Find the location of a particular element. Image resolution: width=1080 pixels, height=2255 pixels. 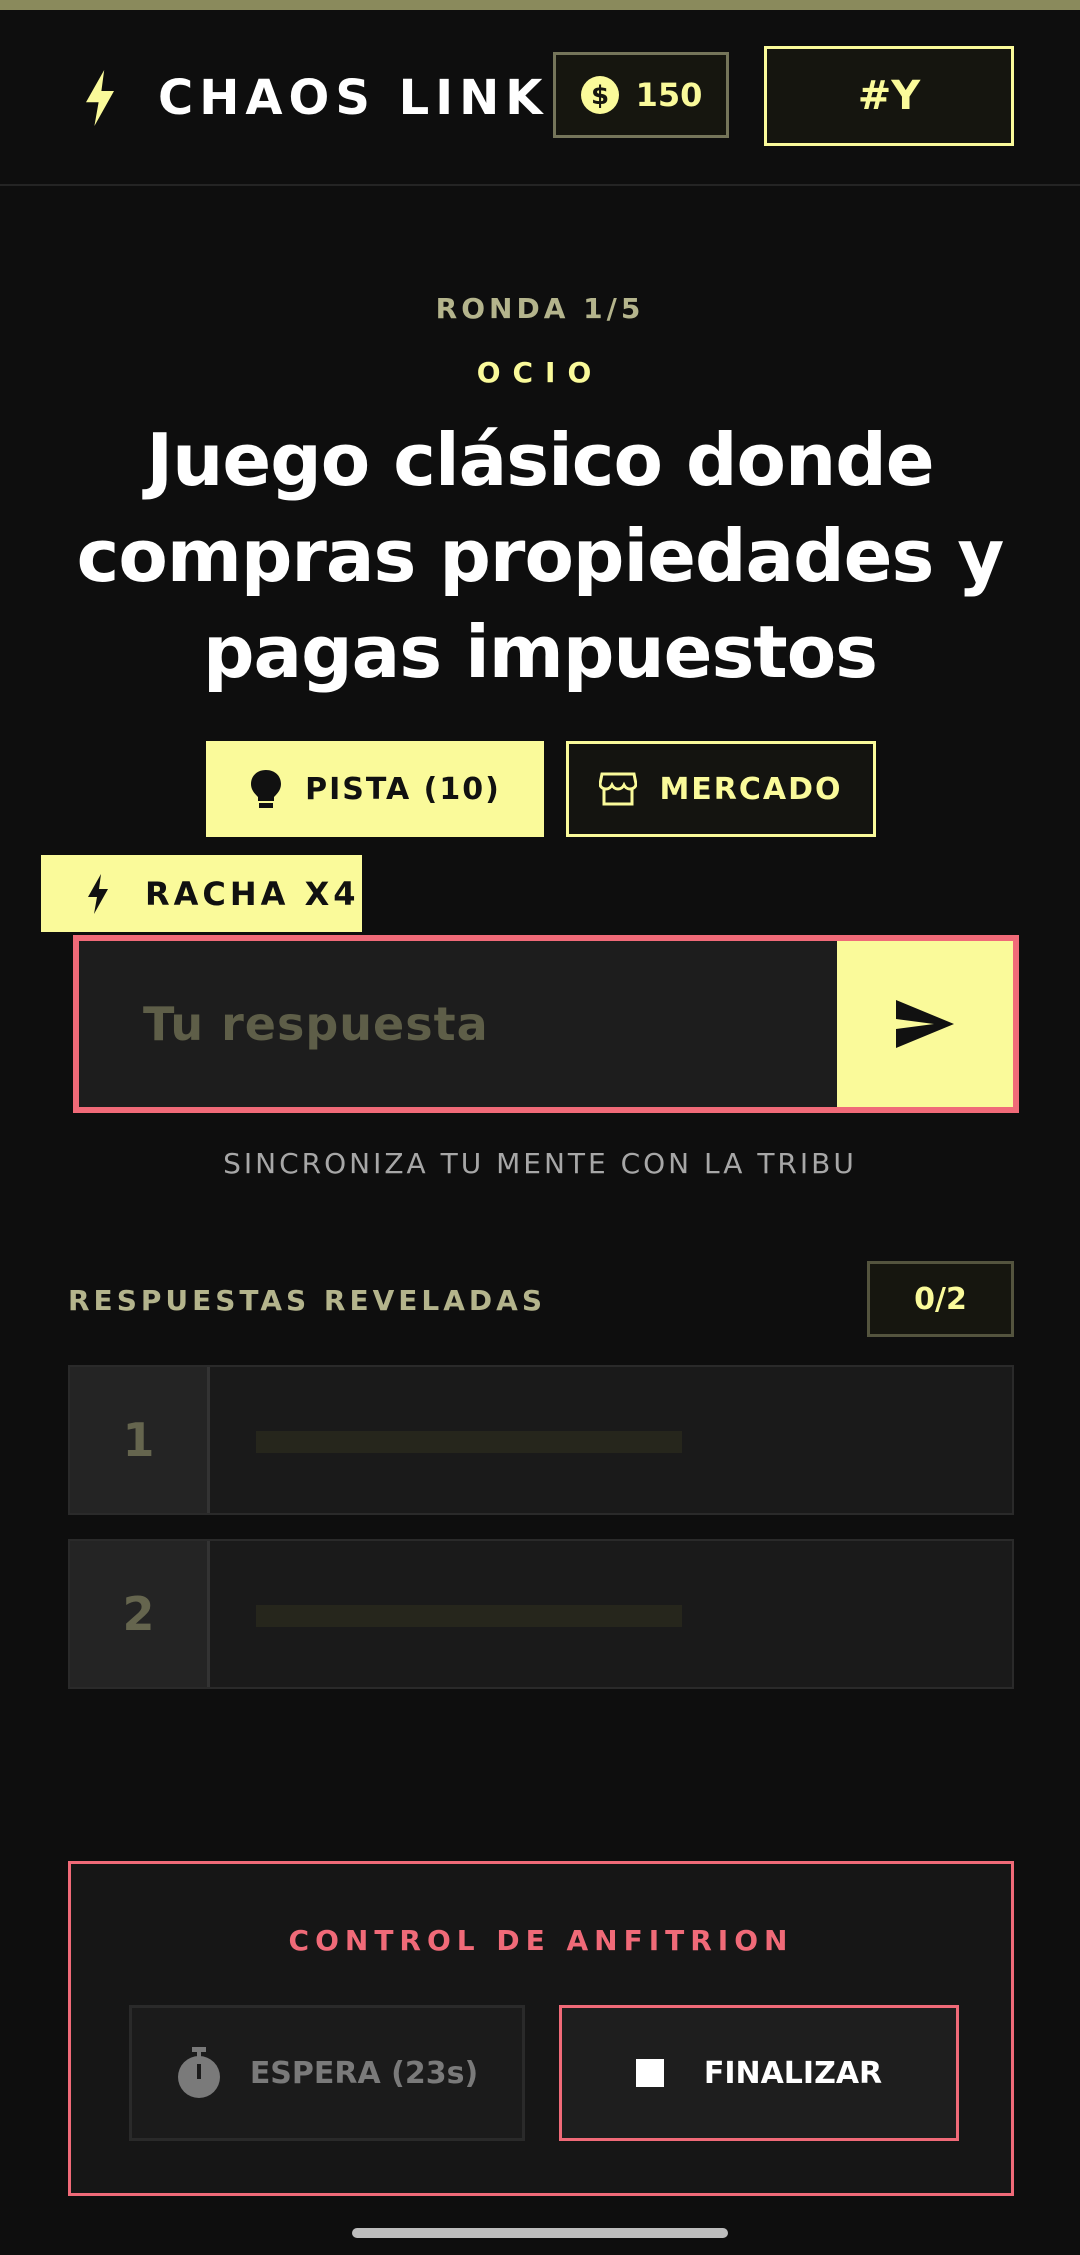

slot-number: 2 is located at coordinates (140, 1614).